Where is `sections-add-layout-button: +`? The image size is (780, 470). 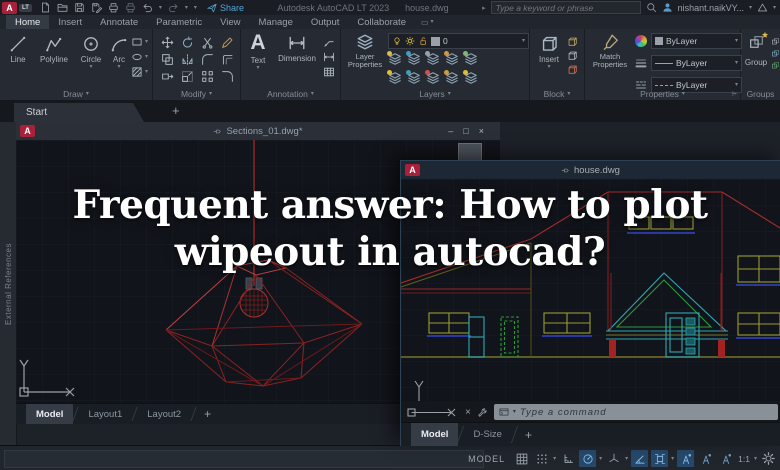
sections-add-layout-button: + is located at coordinates (207, 414).